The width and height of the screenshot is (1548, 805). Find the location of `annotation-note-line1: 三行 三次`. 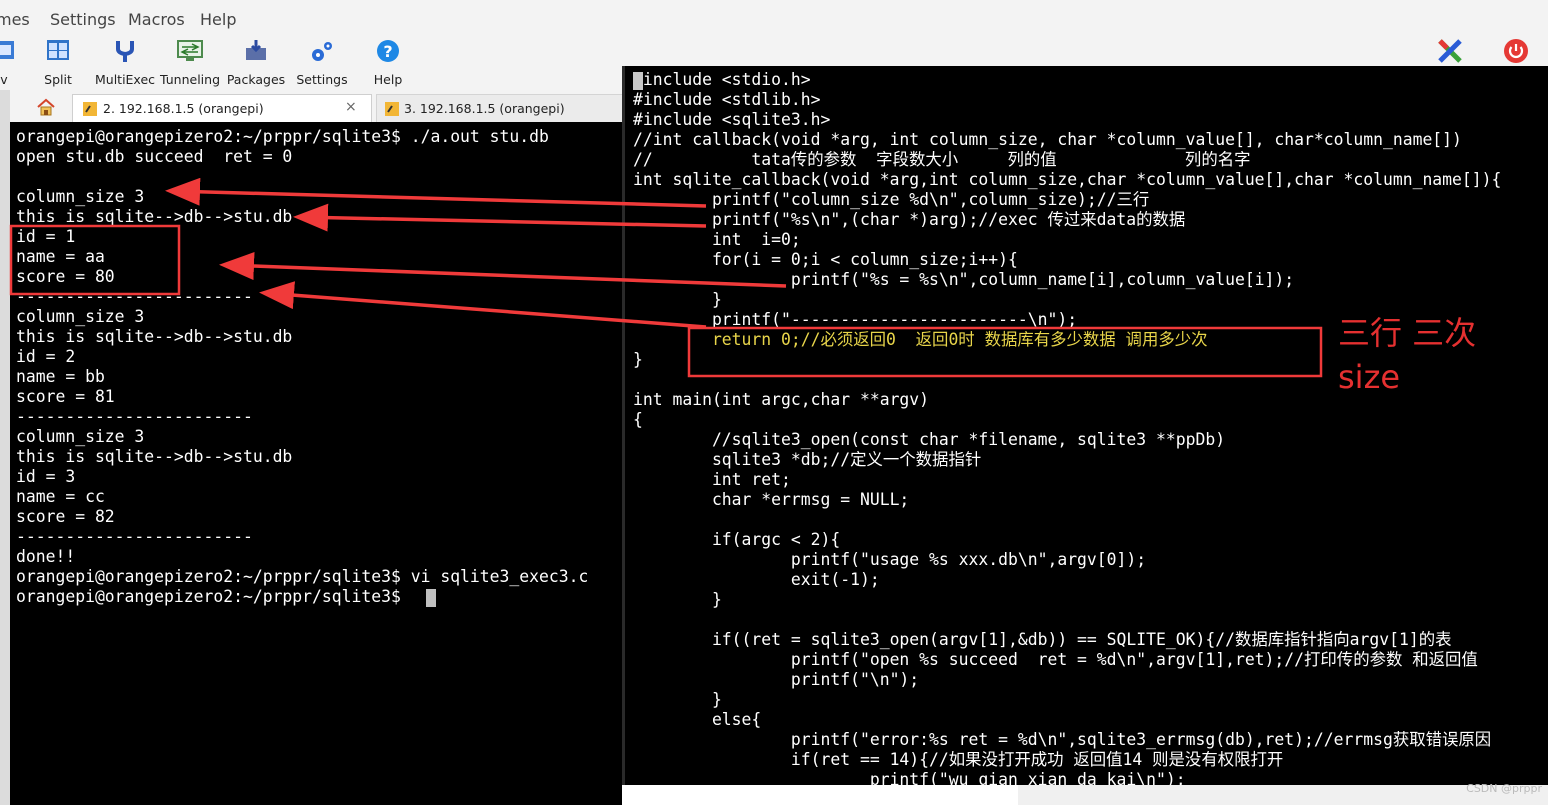

annotation-note-line1: 三行 三次 is located at coordinates (1407, 333).